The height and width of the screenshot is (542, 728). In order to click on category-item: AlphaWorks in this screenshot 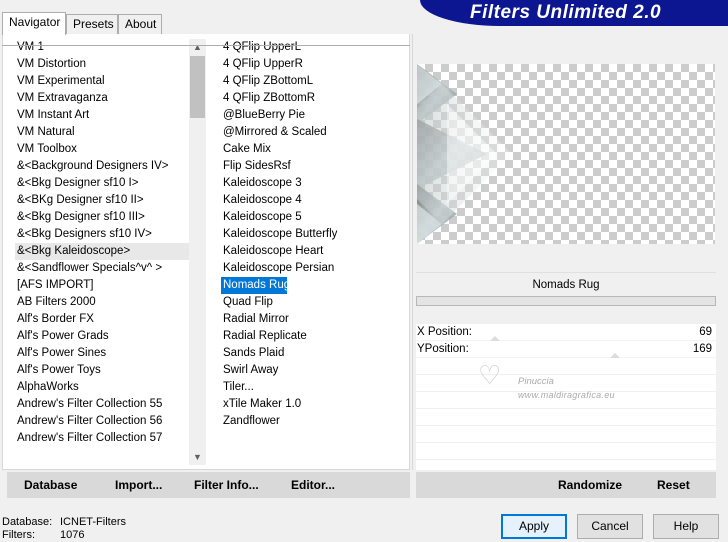, I will do `click(103, 387)`.